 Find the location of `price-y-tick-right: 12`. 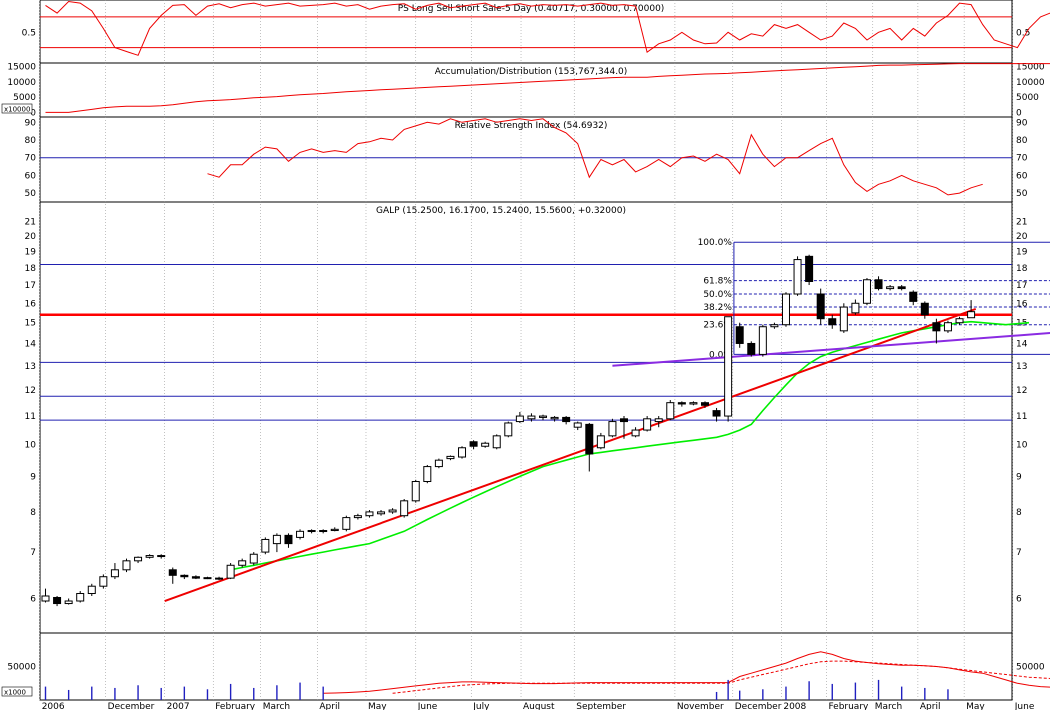

price-y-tick-right: 12 is located at coordinates (1021, 391).